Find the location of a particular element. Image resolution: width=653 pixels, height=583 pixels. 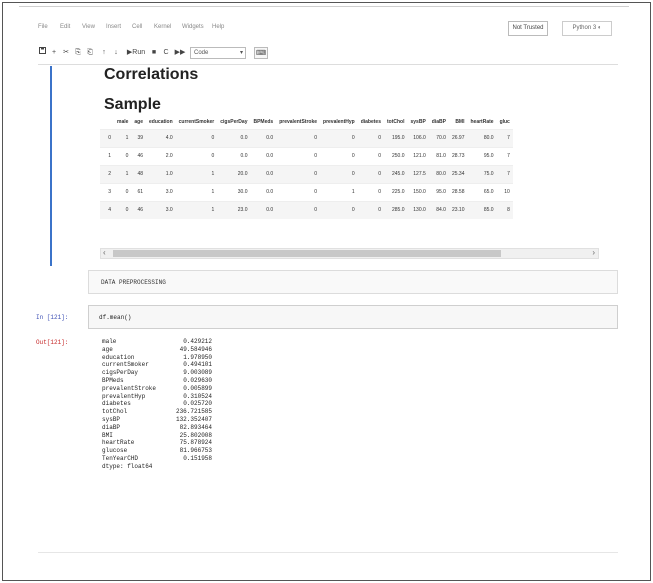

run-button: ▶Run is located at coordinates (136, 53).